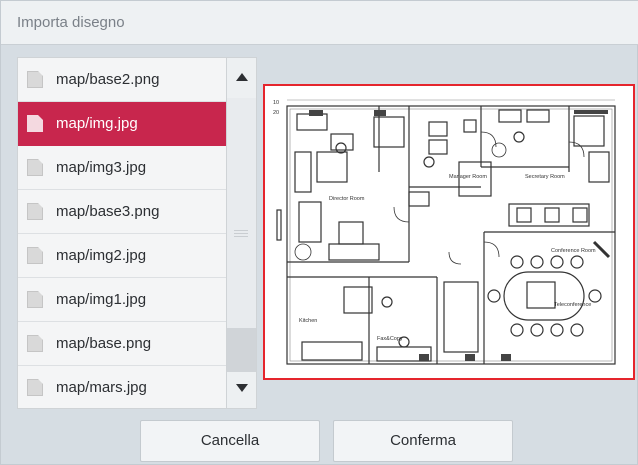  I want to click on floorplan-label-manager: Manager Room, so click(468, 177).